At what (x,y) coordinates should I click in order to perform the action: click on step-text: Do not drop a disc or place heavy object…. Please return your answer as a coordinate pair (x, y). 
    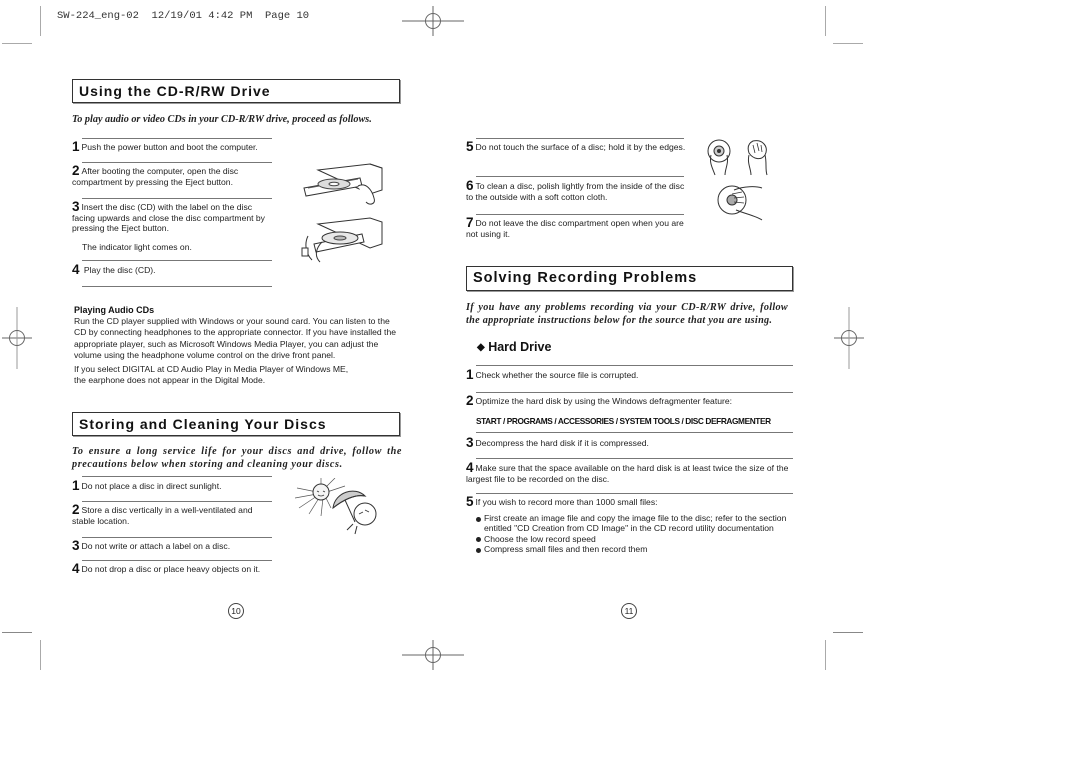
    Looking at the image, I should click on (171, 569).